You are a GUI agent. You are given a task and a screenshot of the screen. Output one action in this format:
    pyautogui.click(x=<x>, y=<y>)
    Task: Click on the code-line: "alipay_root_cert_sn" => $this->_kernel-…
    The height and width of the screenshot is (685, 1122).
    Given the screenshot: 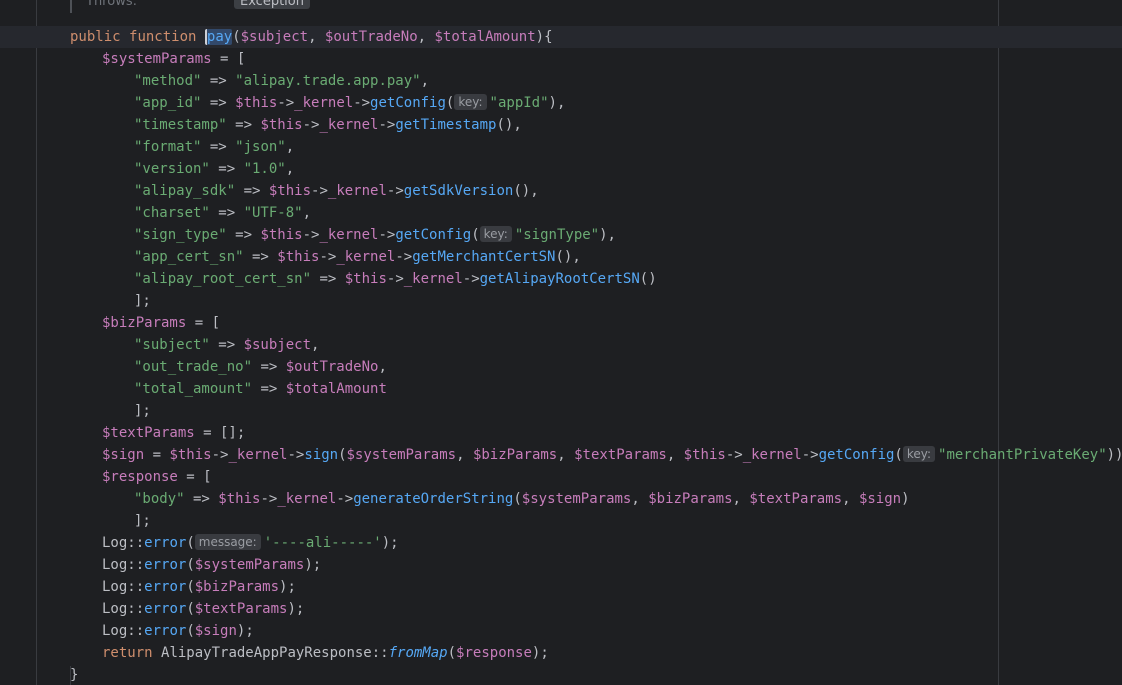 What is the action you would take?
    pyautogui.click(x=561, y=279)
    